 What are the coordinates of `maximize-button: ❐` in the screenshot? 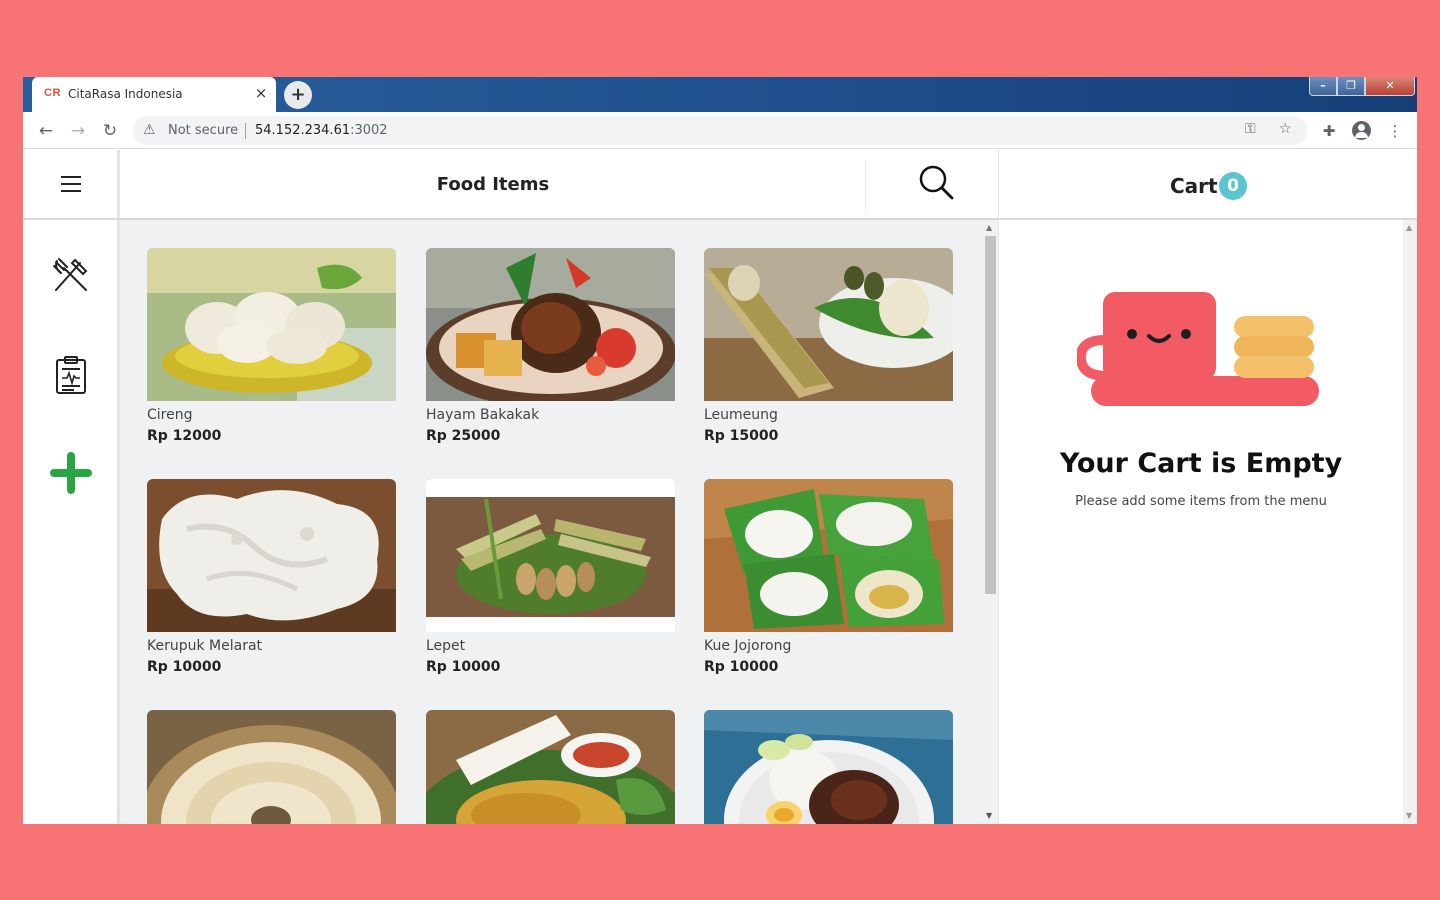 It's located at (1351, 86).